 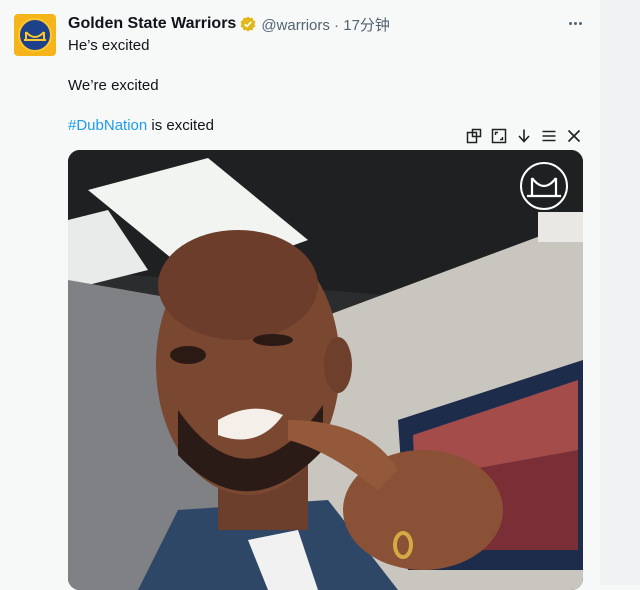 What do you see at coordinates (152, 24) in the screenshot?
I see `display-name: Golden State Warriors` at bounding box center [152, 24].